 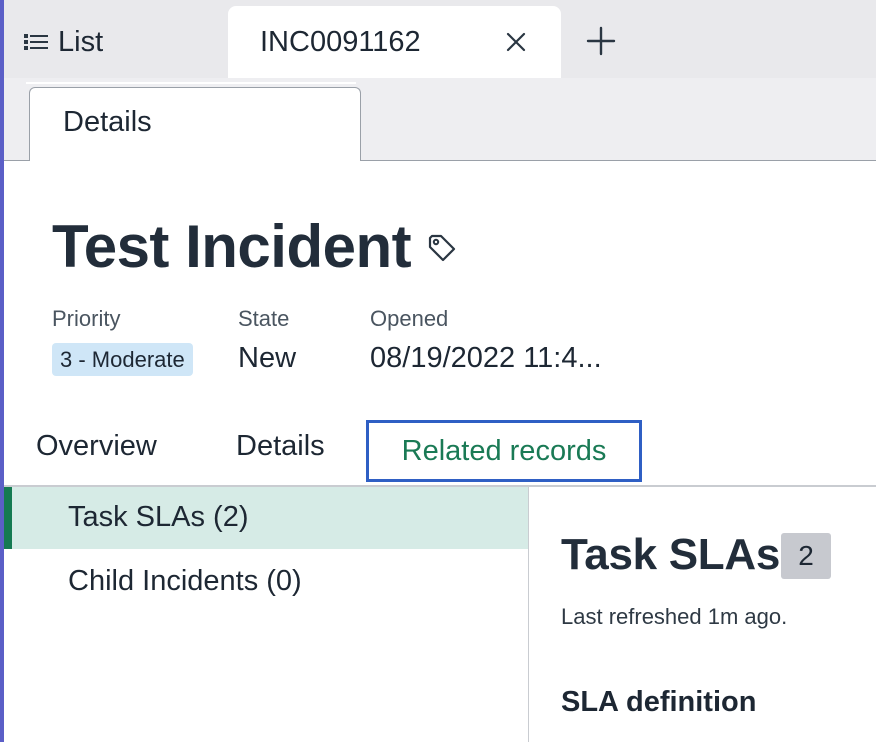 What do you see at coordinates (267, 358) in the screenshot?
I see `state-value: New` at bounding box center [267, 358].